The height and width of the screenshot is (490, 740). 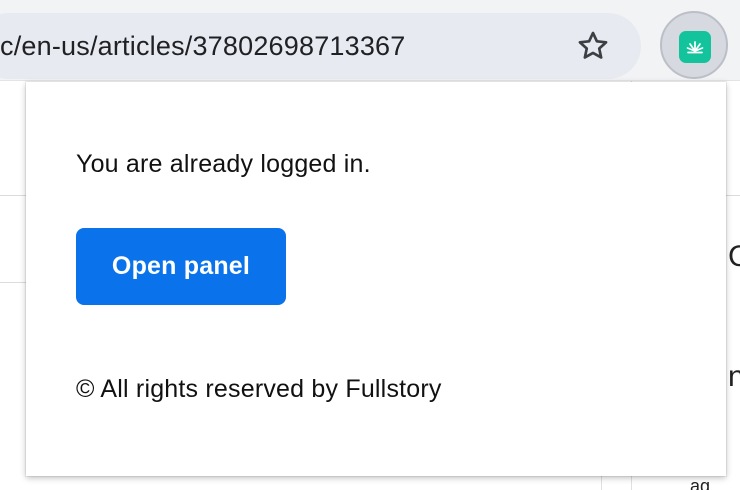 What do you see at coordinates (593, 46) in the screenshot?
I see `star-icon` at bounding box center [593, 46].